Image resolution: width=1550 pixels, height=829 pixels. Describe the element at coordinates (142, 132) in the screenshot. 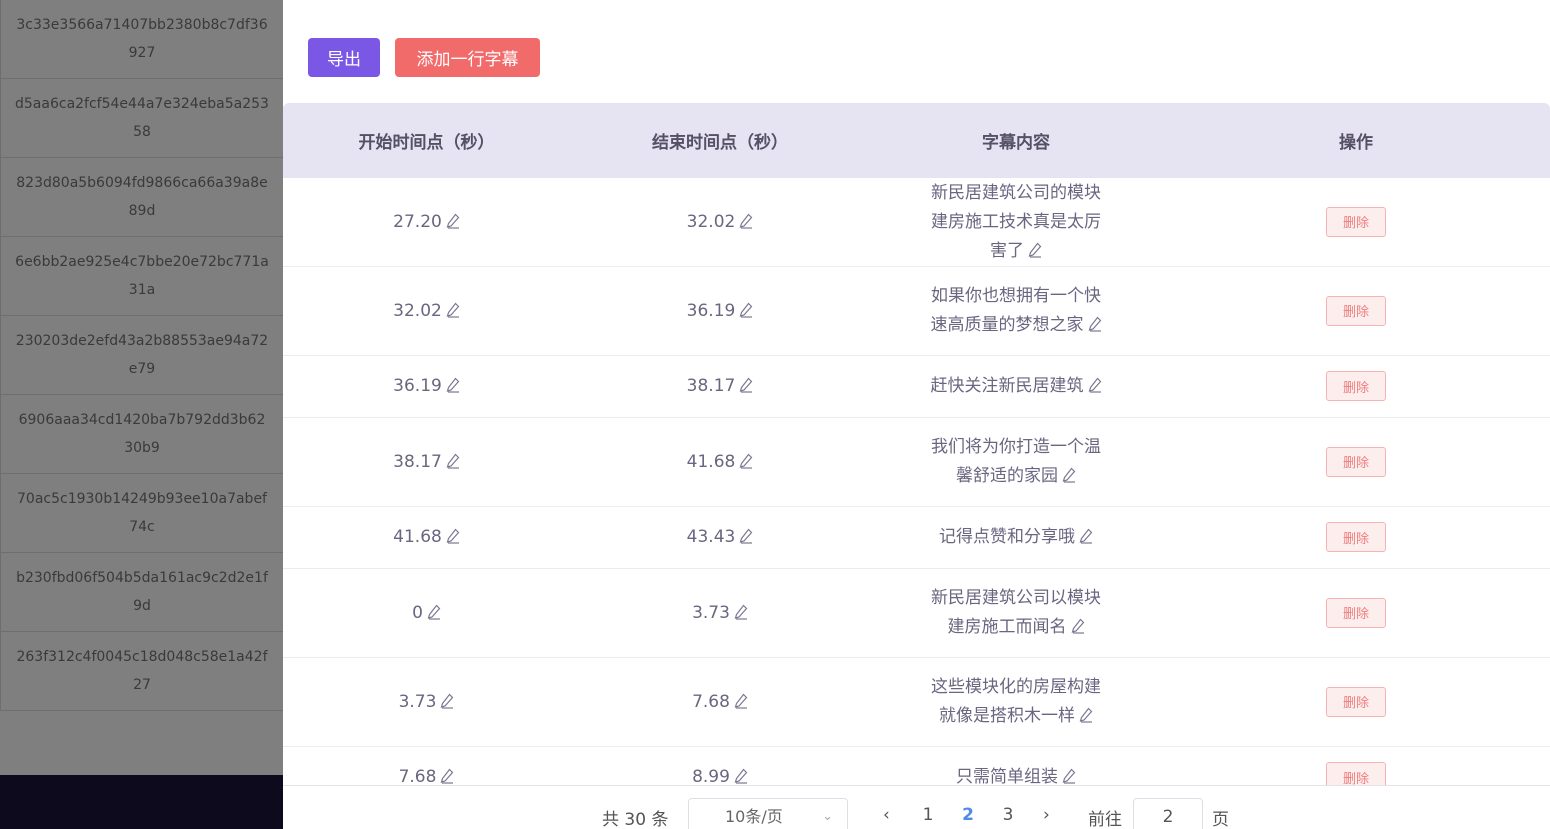

I see `record-id-line2: 58` at that location.